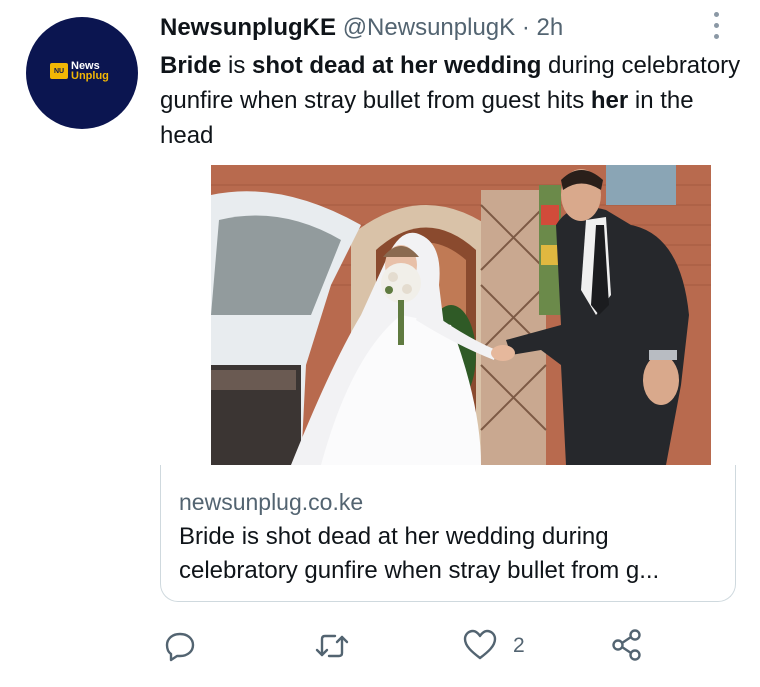  What do you see at coordinates (248, 27) in the screenshot?
I see `display-name: NewsunplugKE` at bounding box center [248, 27].